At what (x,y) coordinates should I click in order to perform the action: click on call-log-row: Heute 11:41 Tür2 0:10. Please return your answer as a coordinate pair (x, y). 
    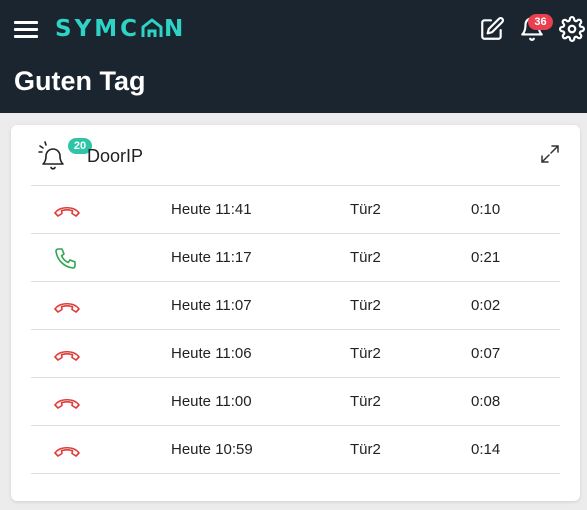
    Looking at the image, I should click on (295, 210).